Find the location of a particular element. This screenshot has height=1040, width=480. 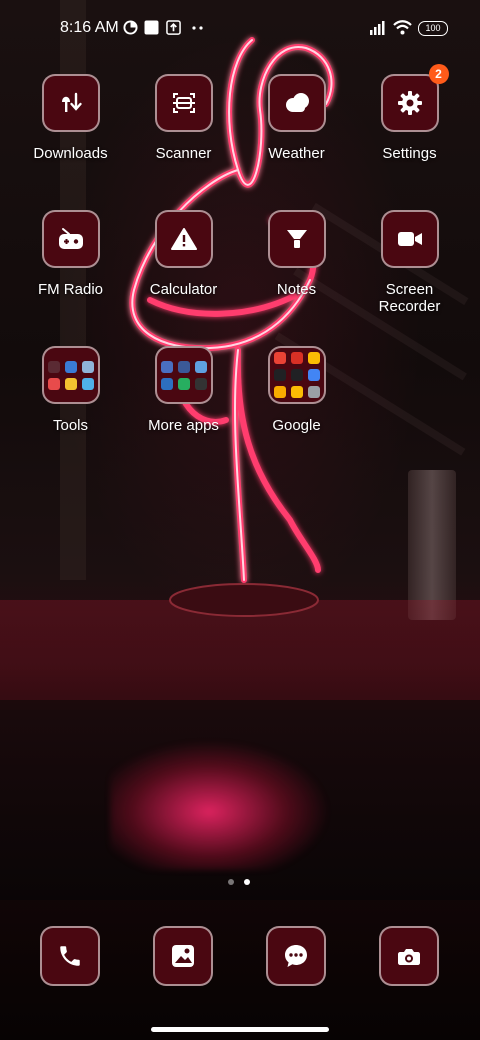

weather-icon is located at coordinates (297, 102).